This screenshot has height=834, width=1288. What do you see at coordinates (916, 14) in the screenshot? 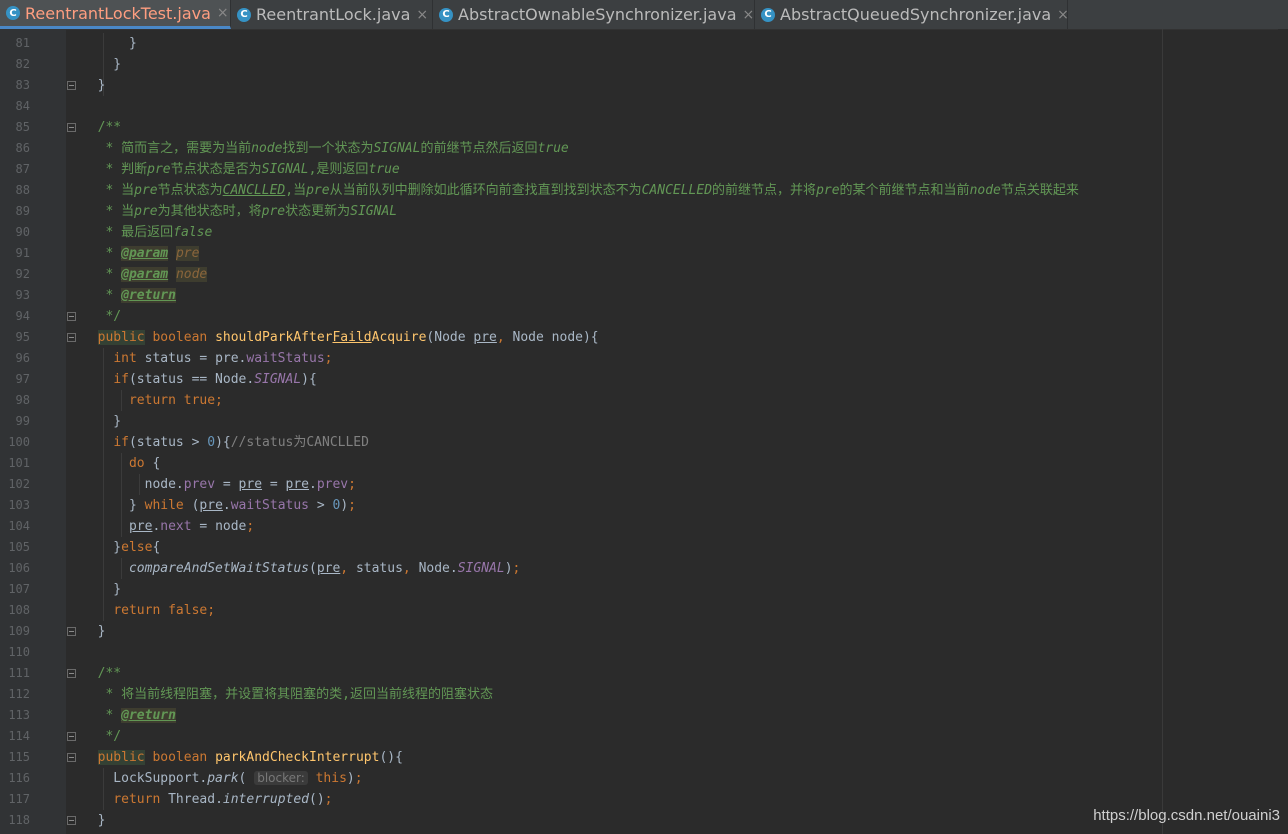
I see `tab-label: AbstractQueuedSynchronizer.java` at bounding box center [916, 14].